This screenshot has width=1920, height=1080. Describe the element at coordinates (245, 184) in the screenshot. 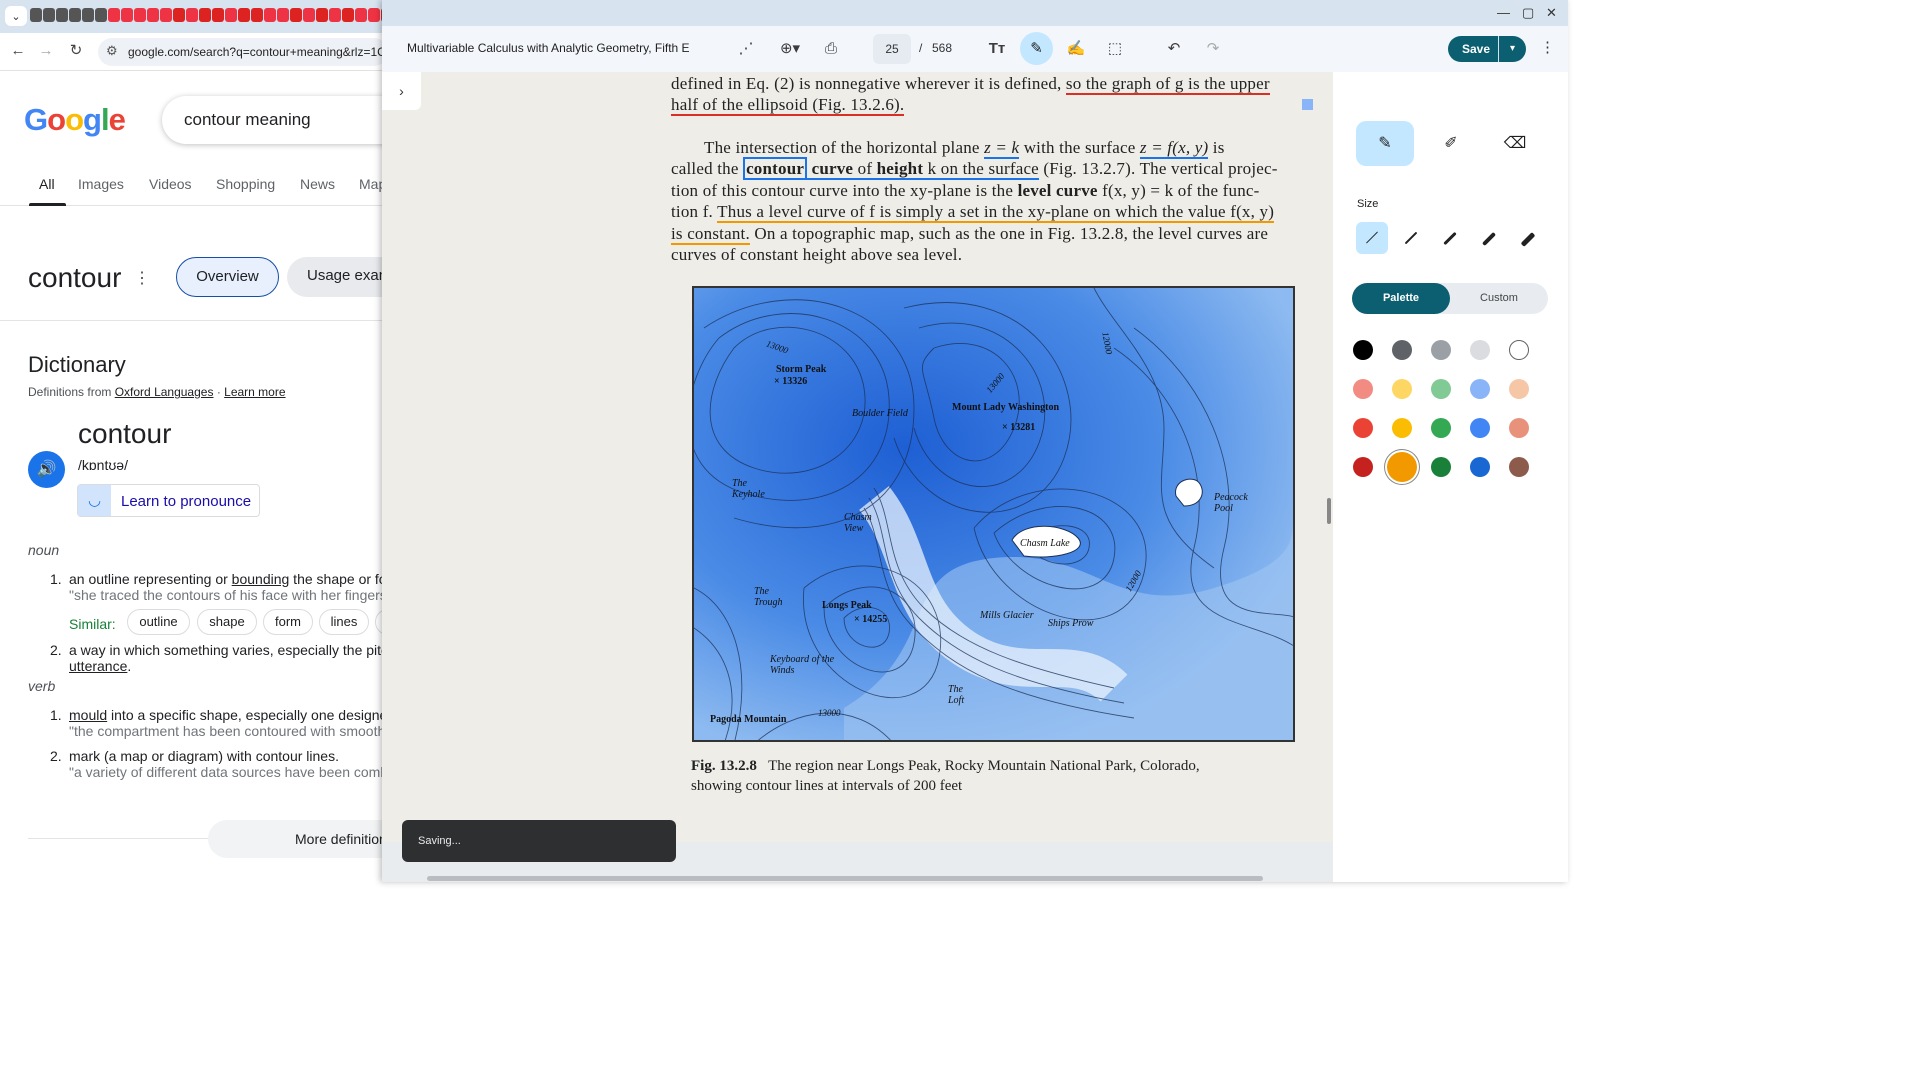

I see `tab-shopping: Shopping` at that location.